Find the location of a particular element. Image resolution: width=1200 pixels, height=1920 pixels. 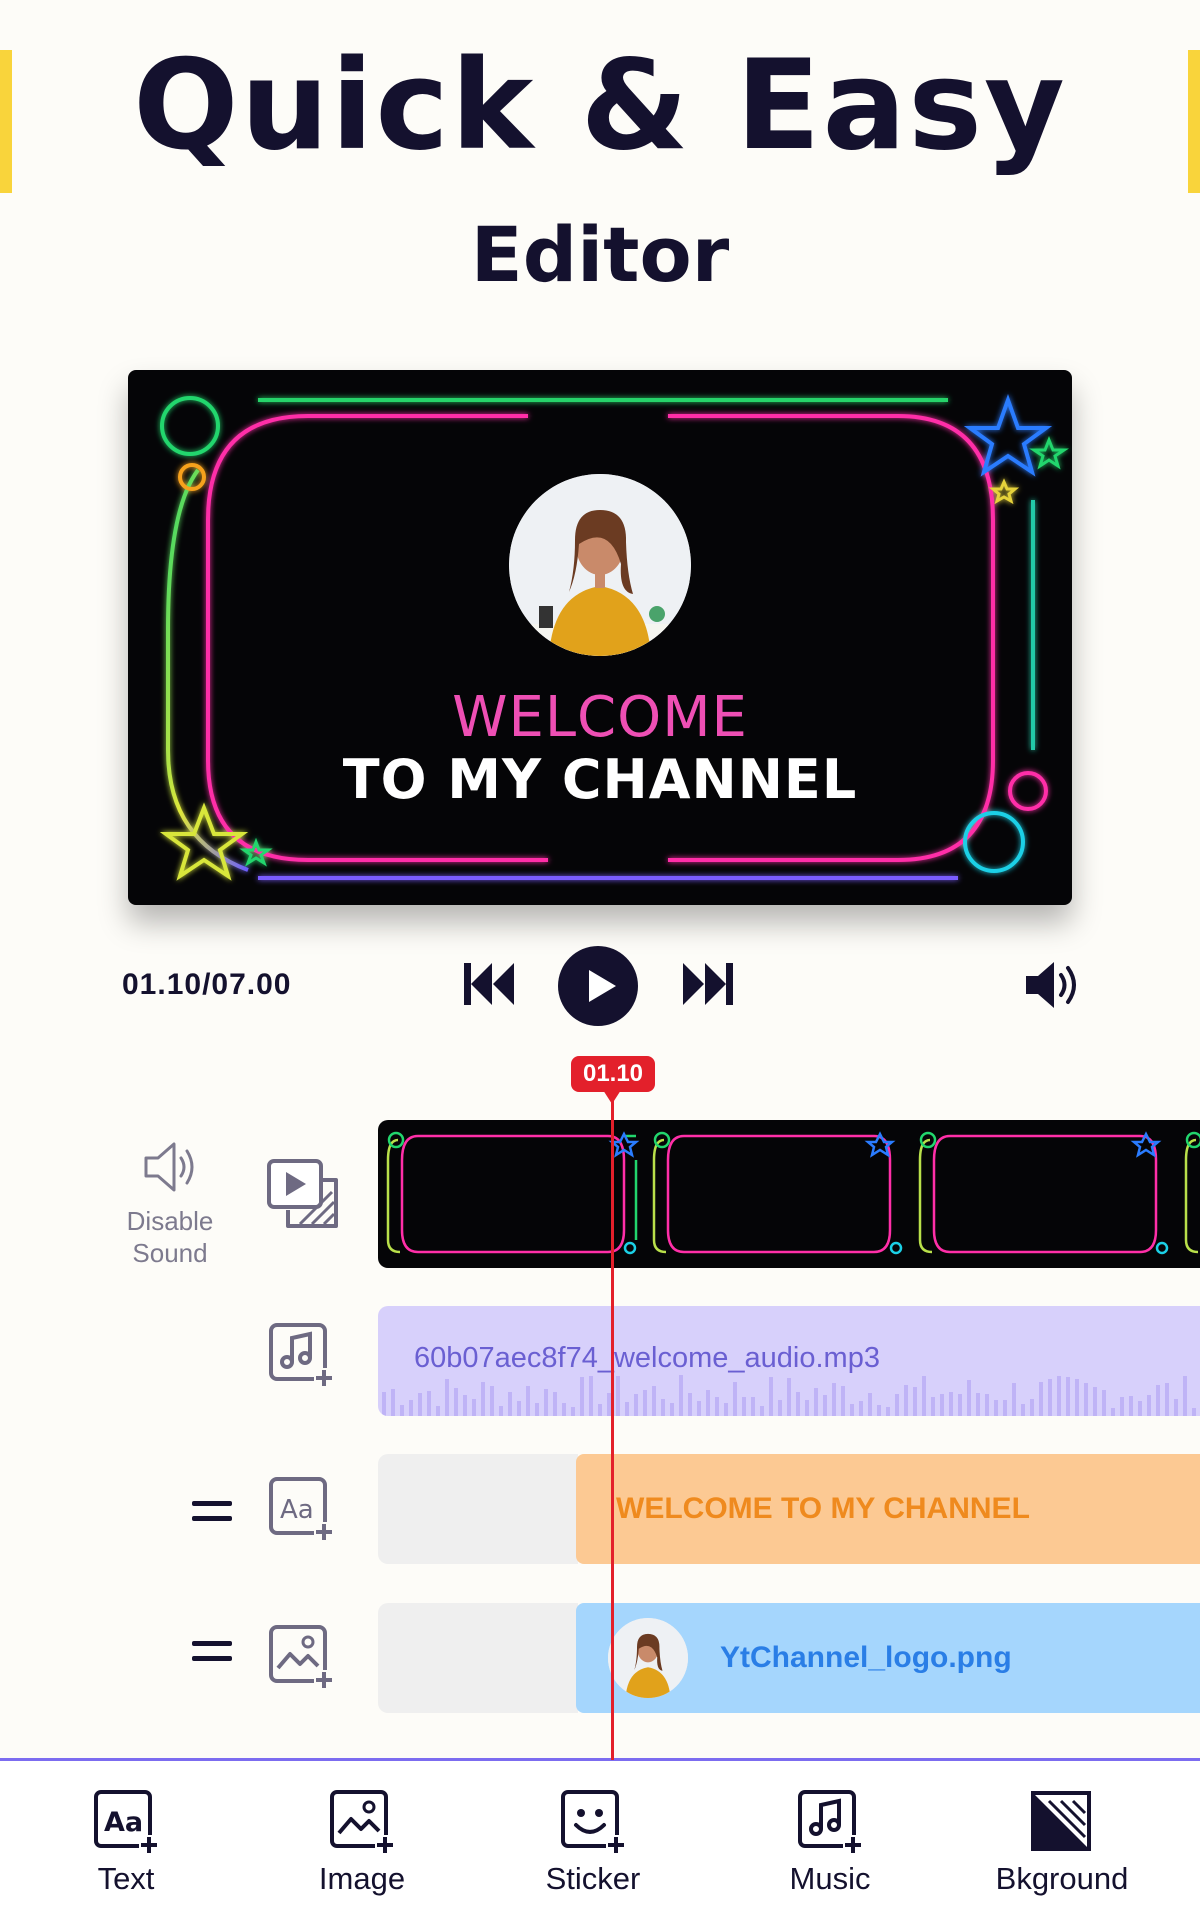

audio-track-clip: 60b07aec8f74_welcome_audio.mp3 is located at coordinates (789, 1361).